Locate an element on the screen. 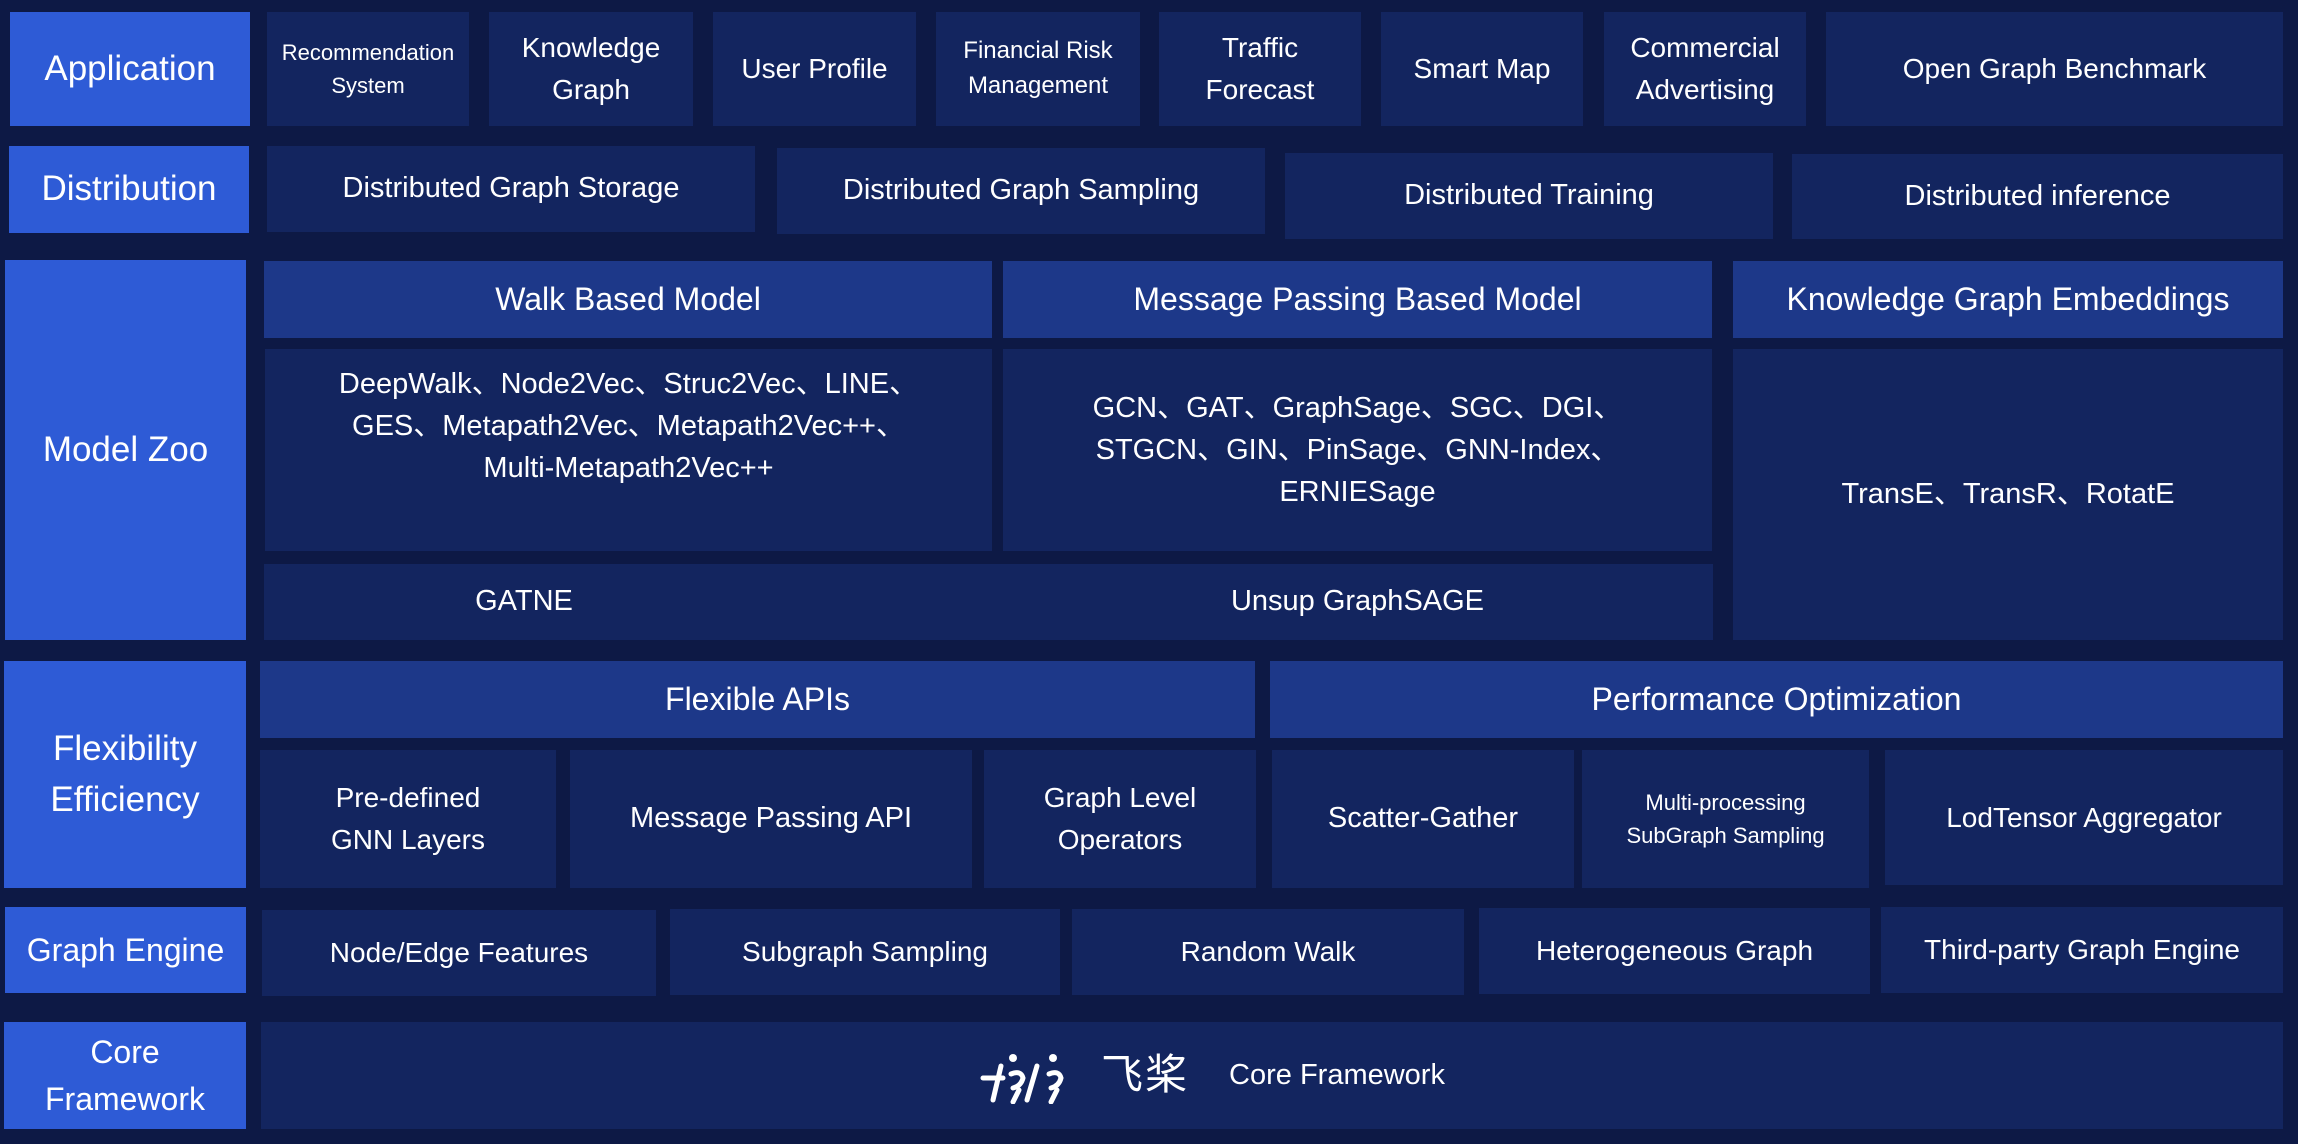  scatter-gather: Scatter-Gather is located at coordinates (1423, 819).